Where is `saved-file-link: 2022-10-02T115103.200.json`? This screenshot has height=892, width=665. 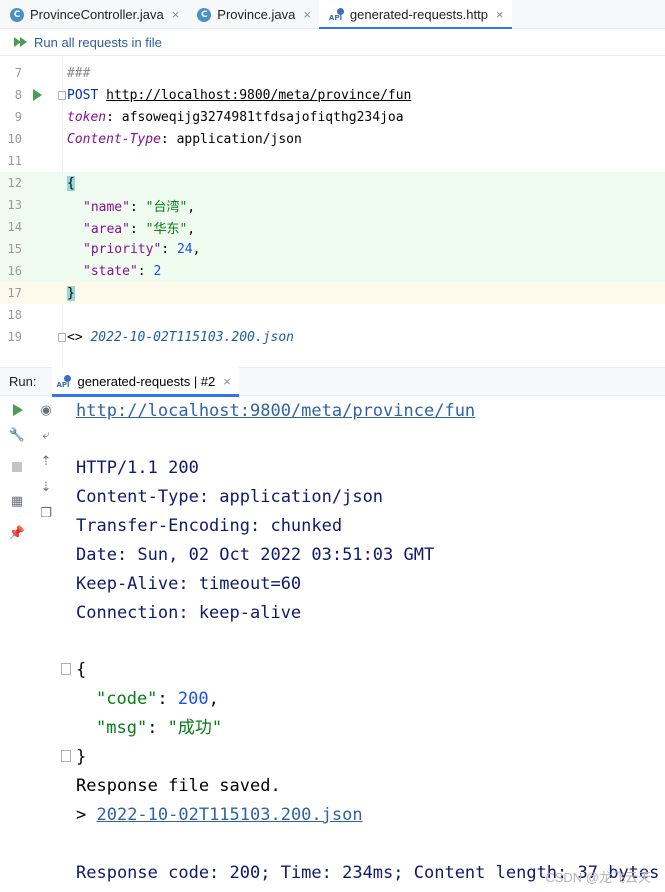
saved-file-link: 2022-10-02T115103.200.json is located at coordinates (229, 815).